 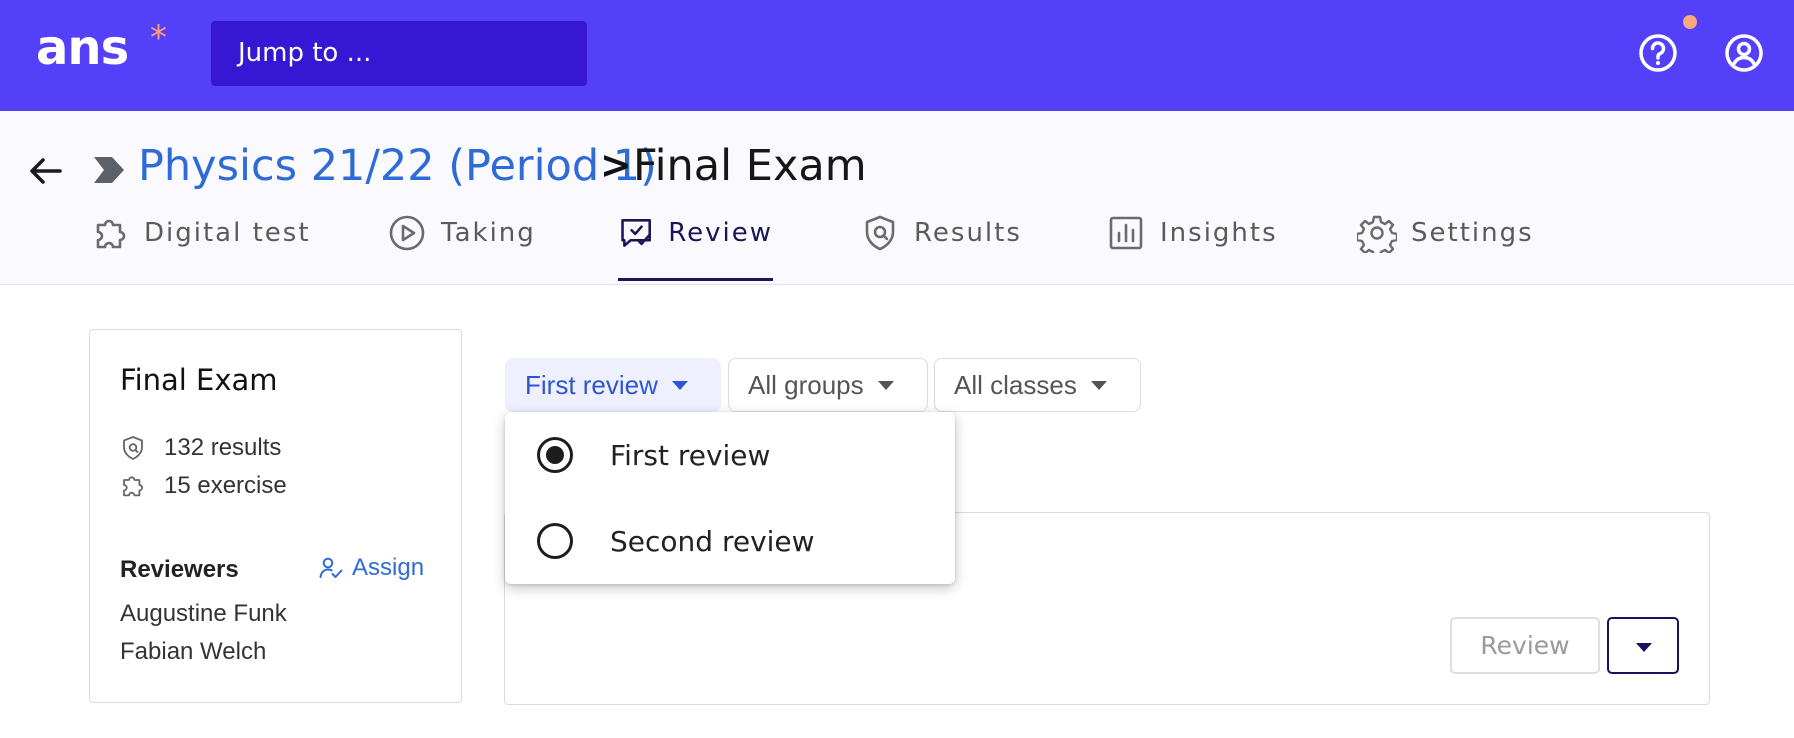 I want to click on gear-icon, so click(x=1377, y=234).